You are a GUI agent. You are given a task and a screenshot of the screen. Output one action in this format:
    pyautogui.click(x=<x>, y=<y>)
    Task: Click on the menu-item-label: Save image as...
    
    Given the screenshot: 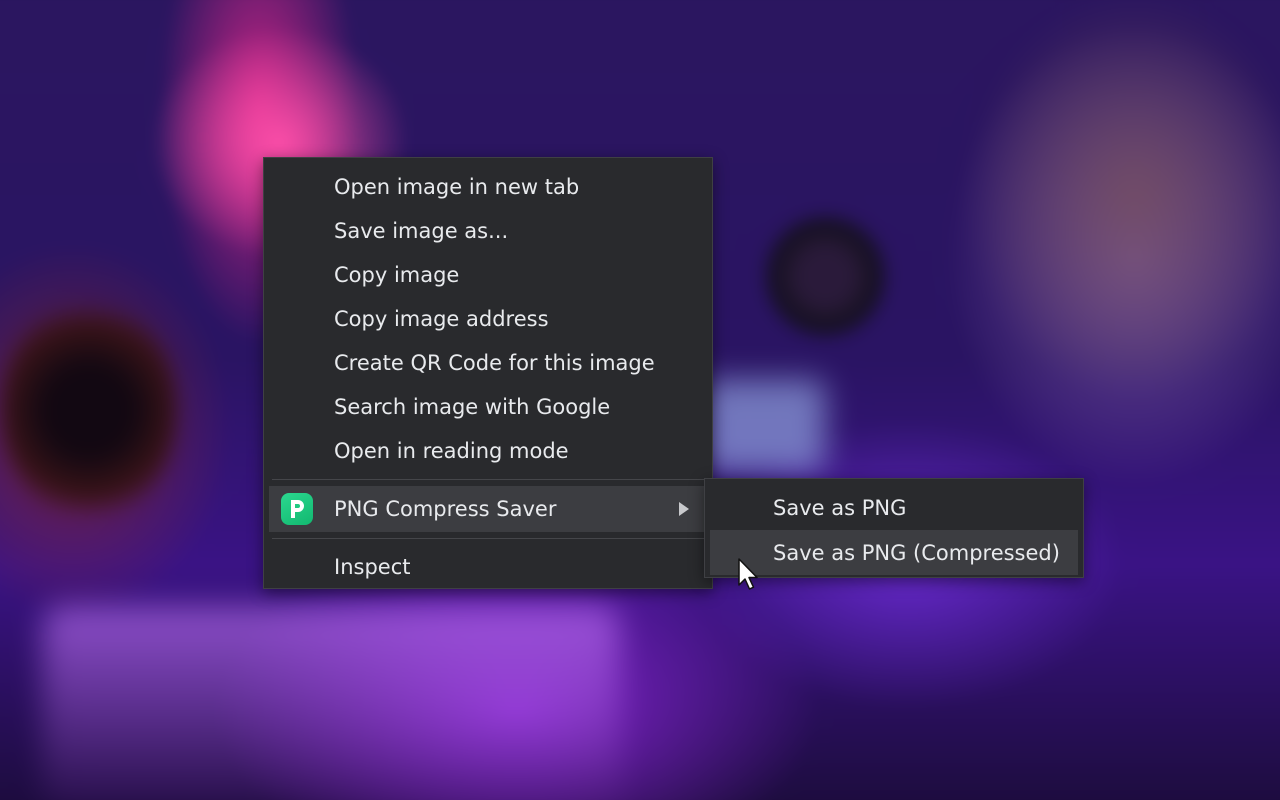 What is the action you would take?
    pyautogui.click(x=421, y=231)
    